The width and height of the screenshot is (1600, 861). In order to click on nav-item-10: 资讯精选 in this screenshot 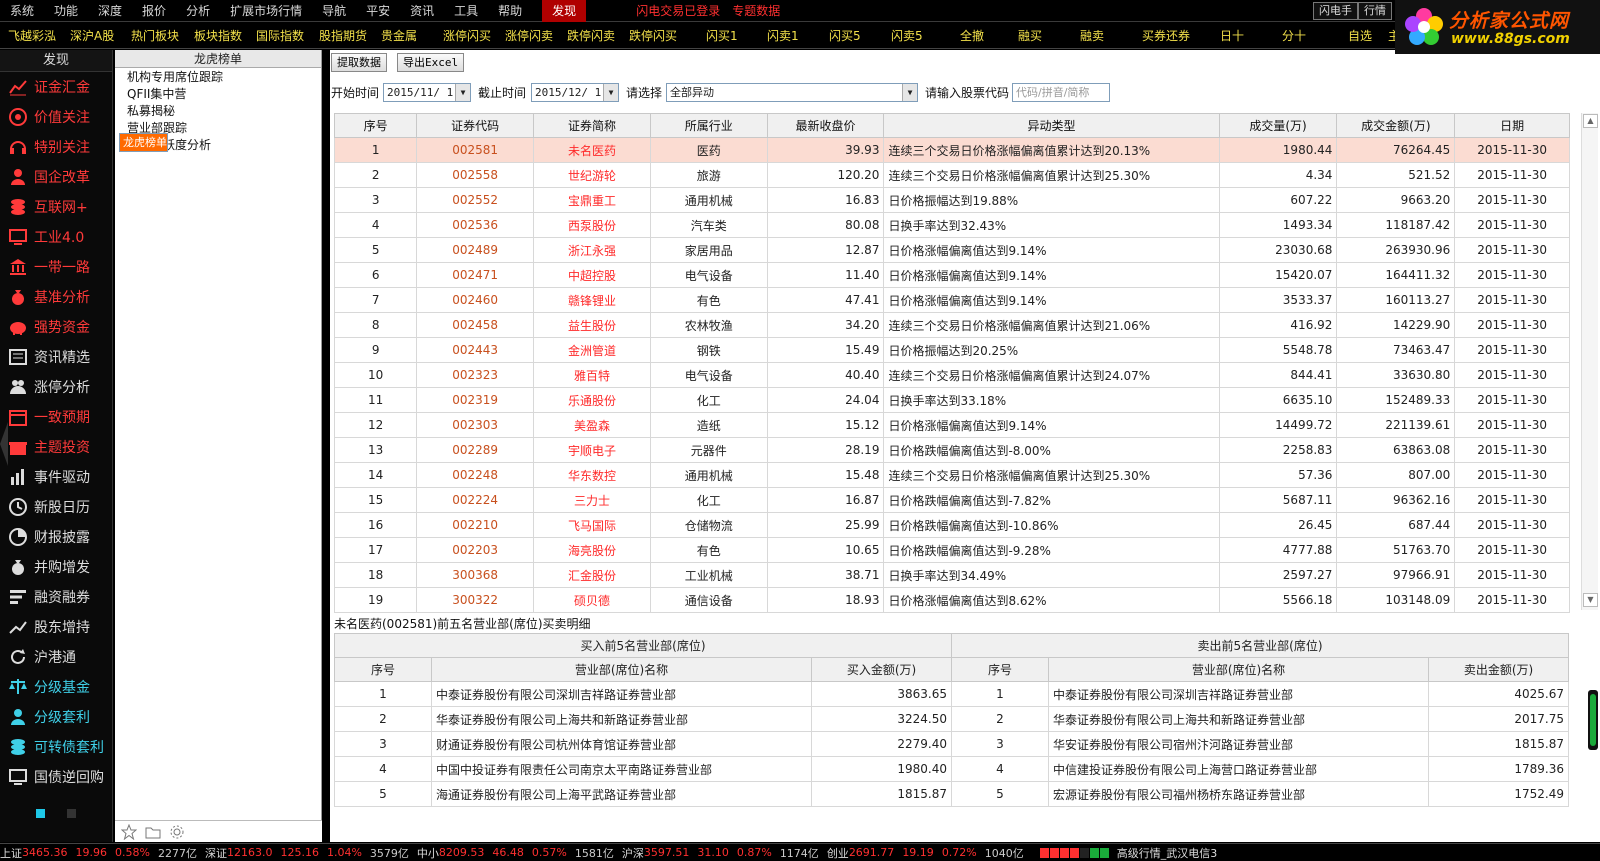, I will do `click(56, 357)`.